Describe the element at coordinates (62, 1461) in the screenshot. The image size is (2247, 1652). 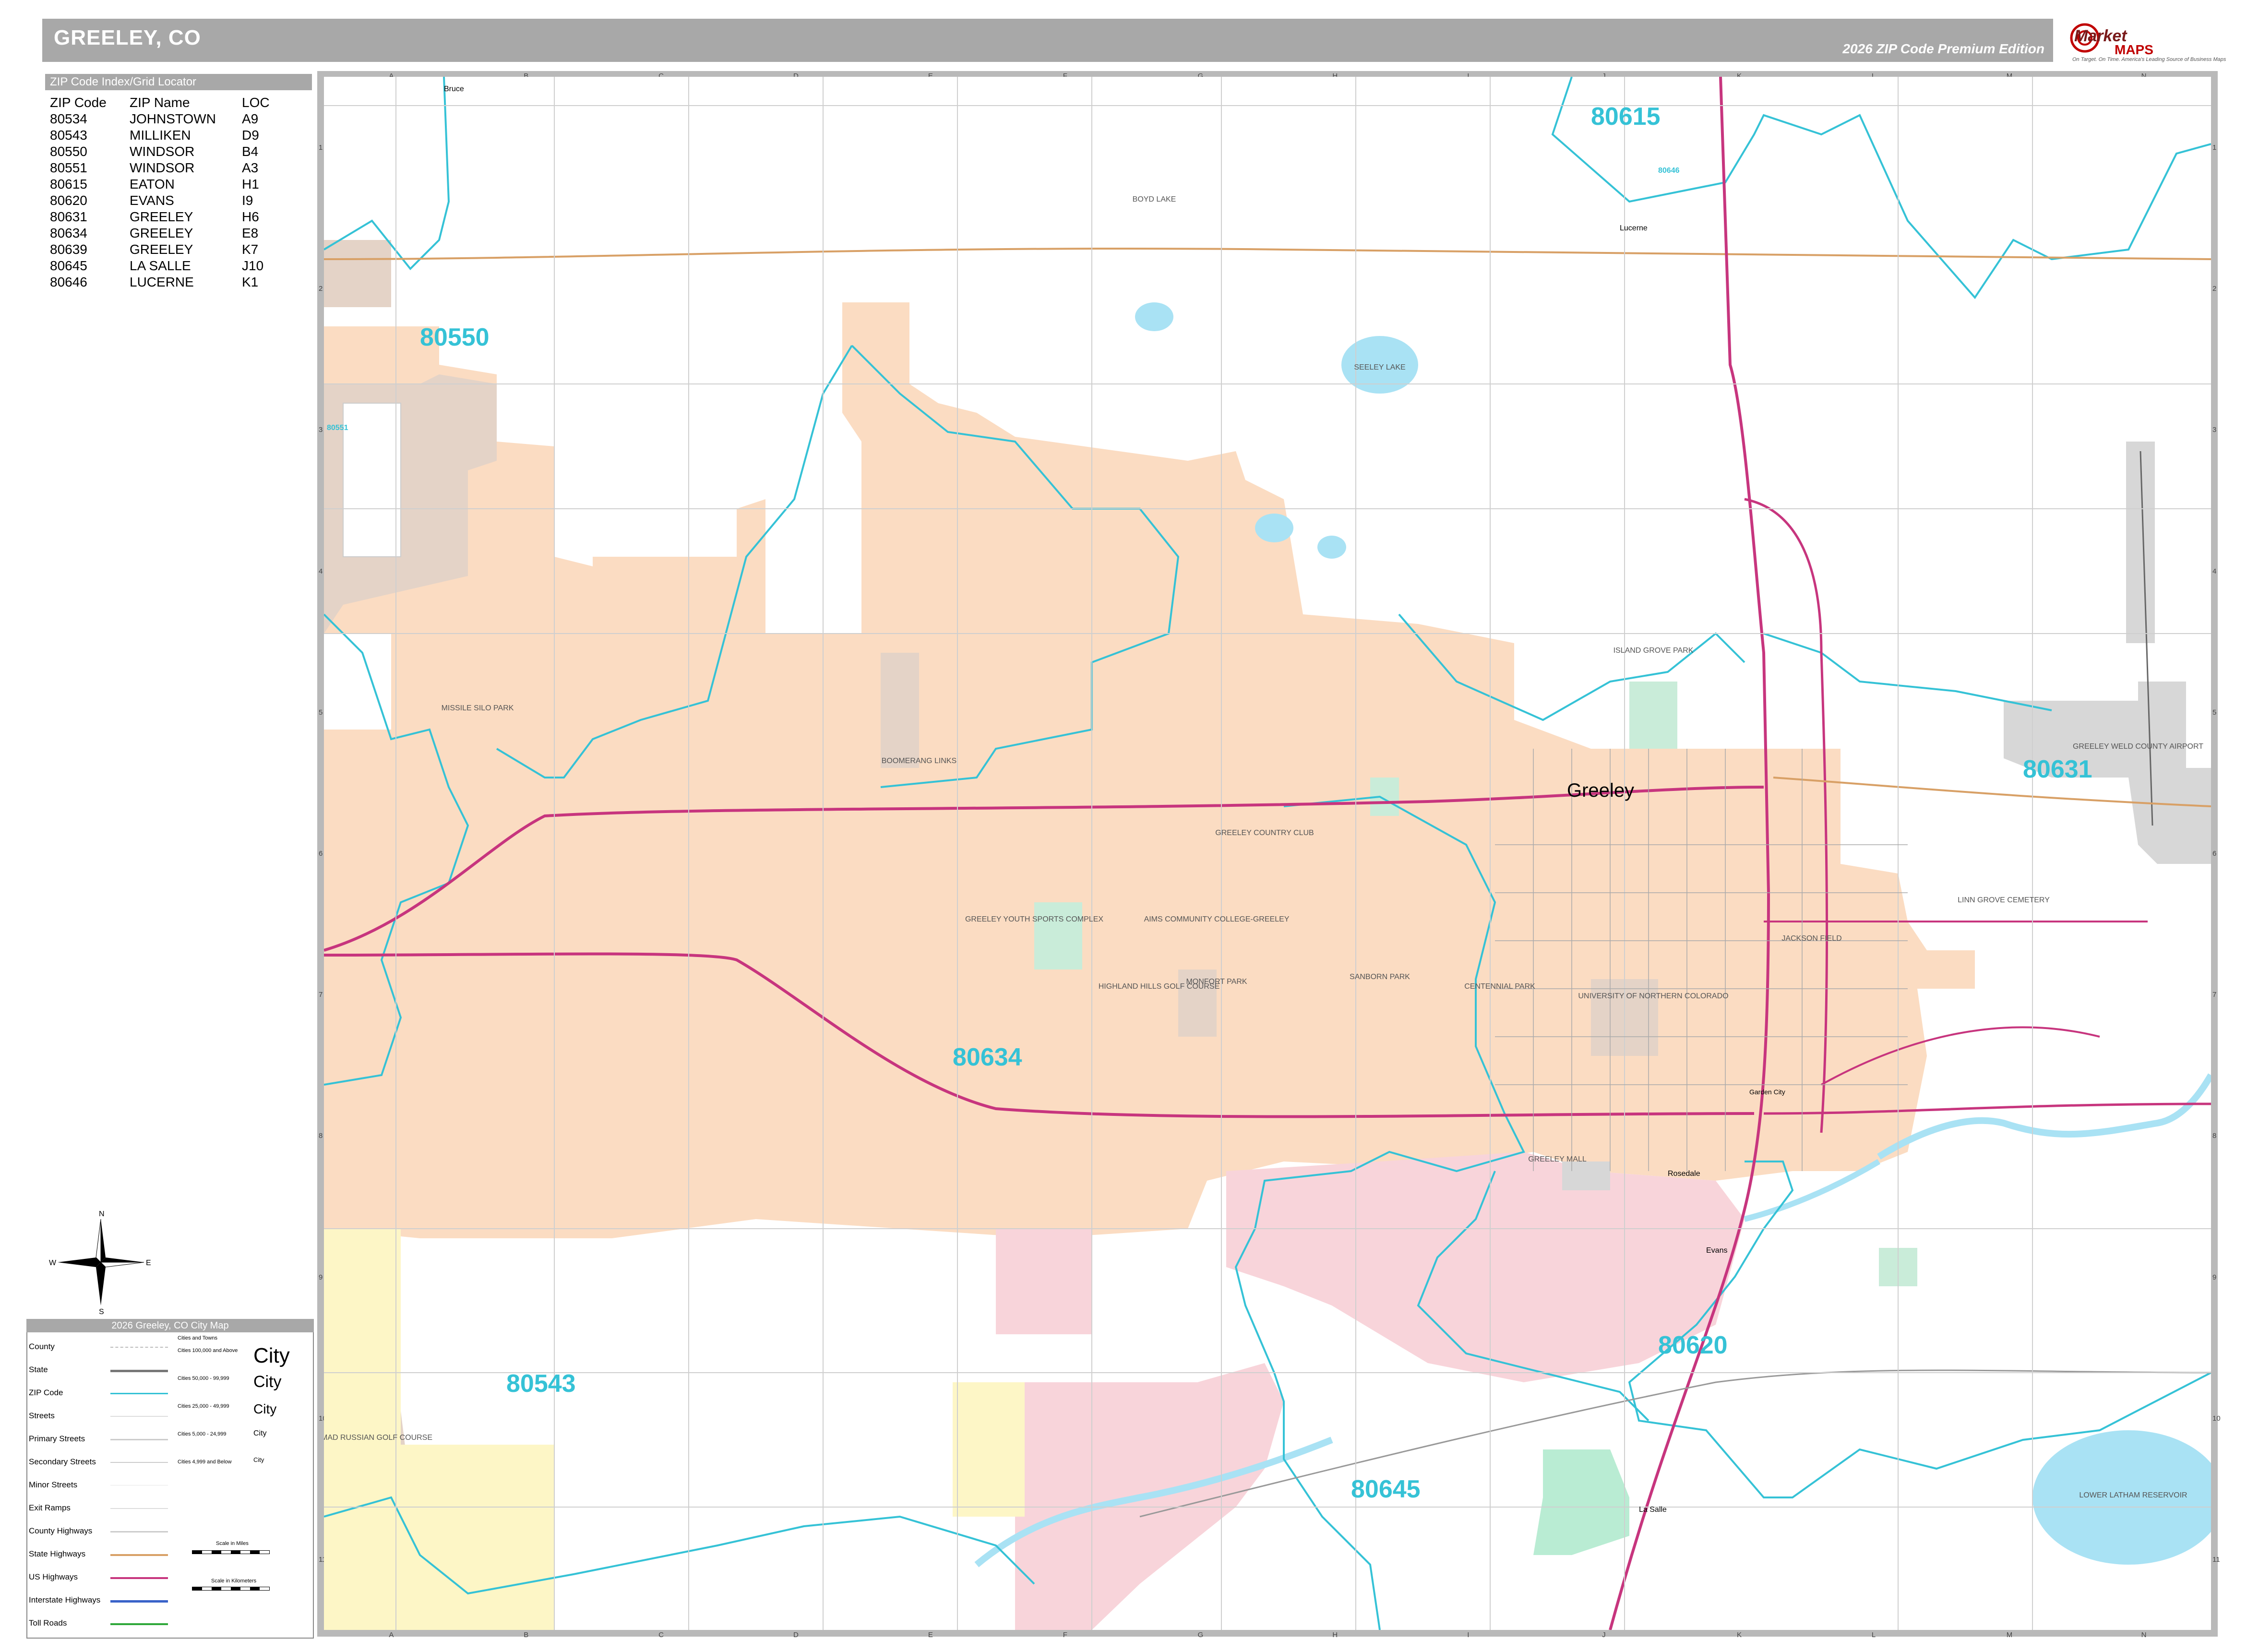
I see `legend-item-label: Secondary Streets` at that location.